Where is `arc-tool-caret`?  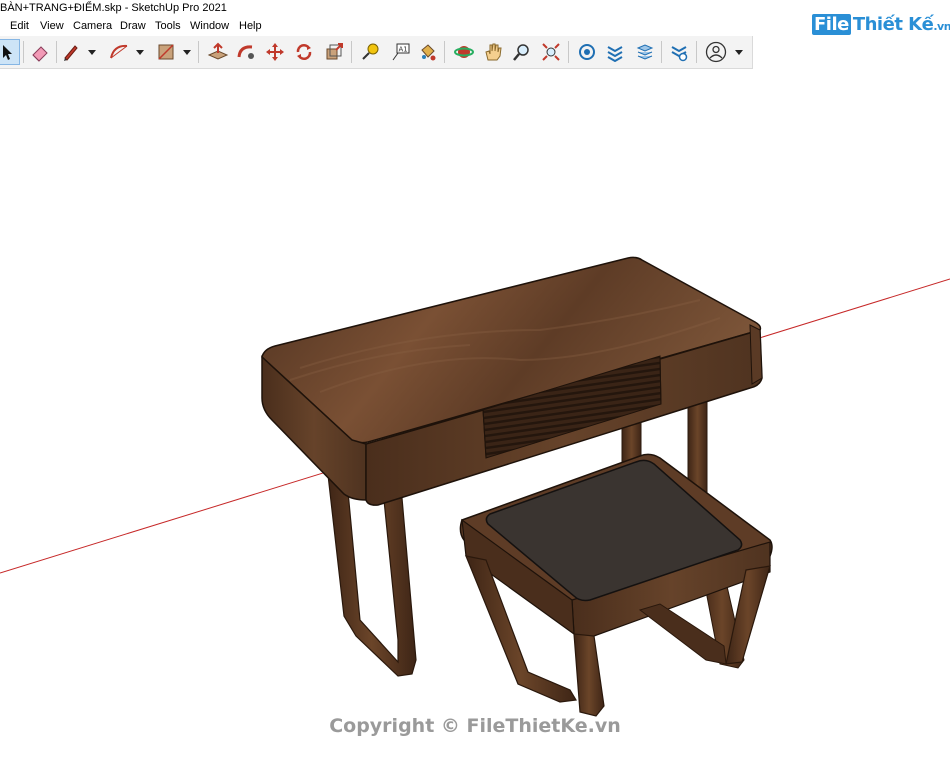 arc-tool-caret is located at coordinates (140, 52).